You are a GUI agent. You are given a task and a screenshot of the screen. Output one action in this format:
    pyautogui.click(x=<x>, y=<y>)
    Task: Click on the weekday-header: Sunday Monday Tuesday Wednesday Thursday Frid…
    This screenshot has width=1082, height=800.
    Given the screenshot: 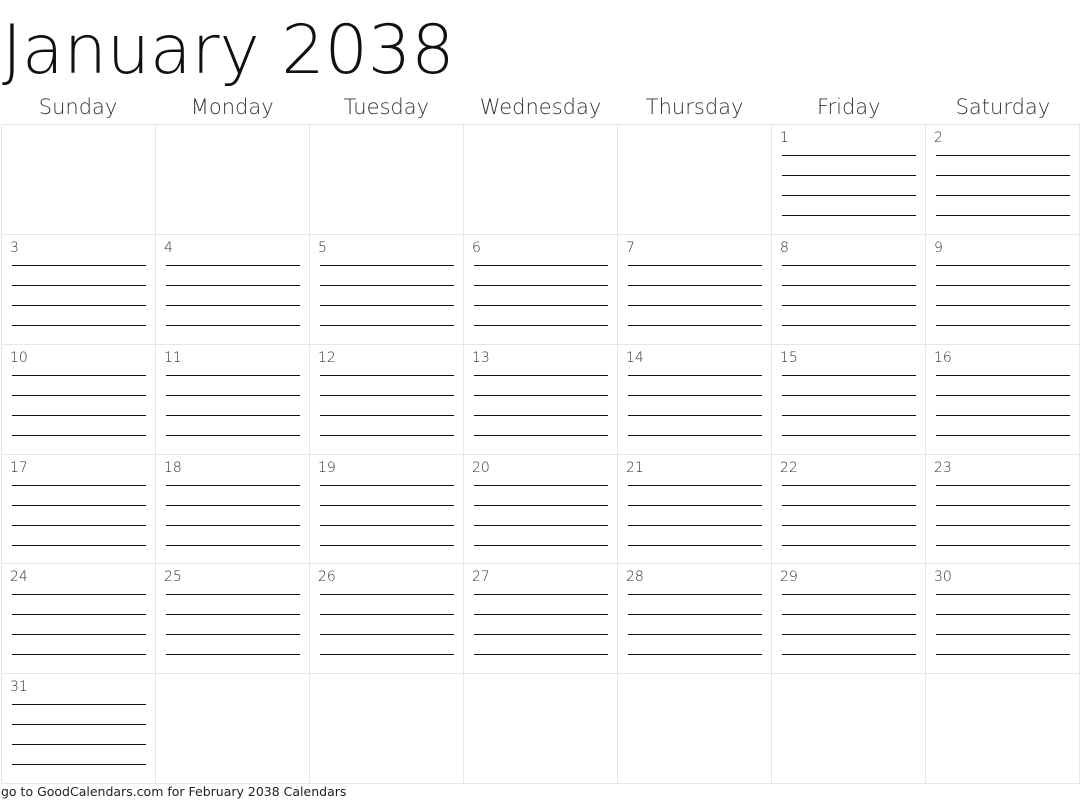 What is the action you would take?
    pyautogui.click(x=540, y=108)
    